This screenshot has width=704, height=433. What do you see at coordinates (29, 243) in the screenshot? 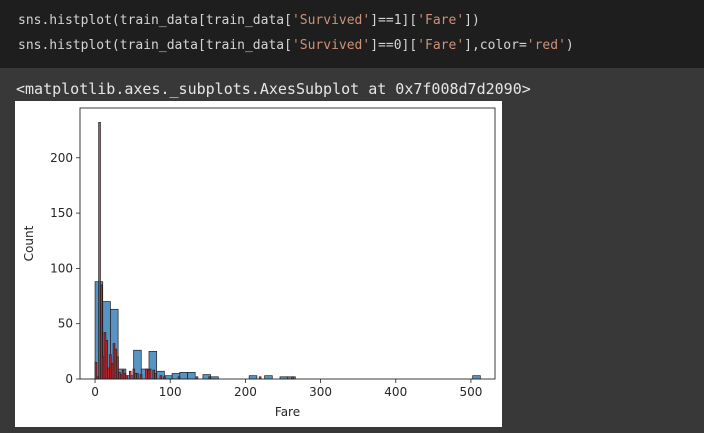
I see `y-axis-label: Count` at bounding box center [29, 243].